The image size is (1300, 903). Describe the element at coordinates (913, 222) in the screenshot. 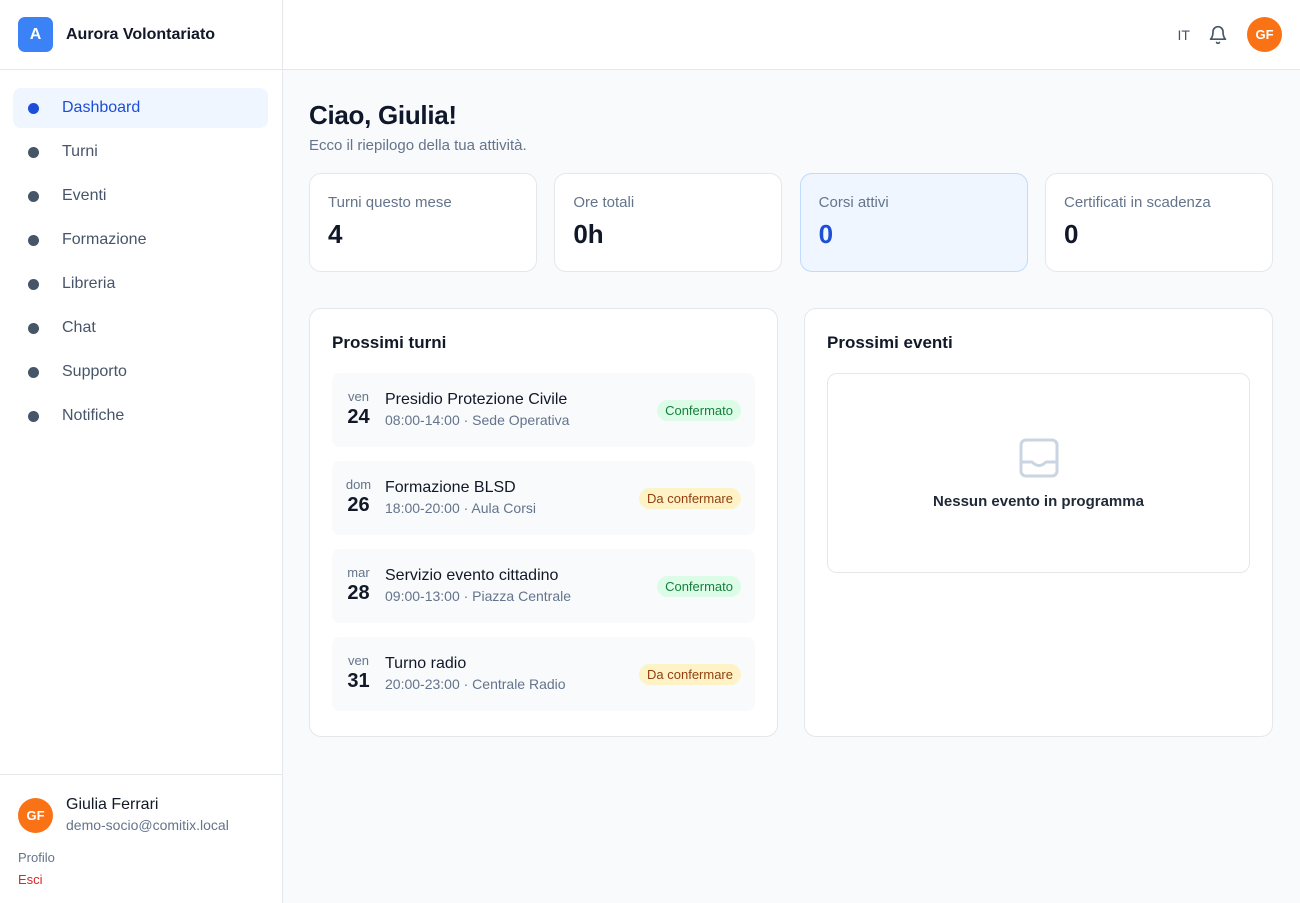

I see `stat-card-courses: Corsi attivi 0` at that location.